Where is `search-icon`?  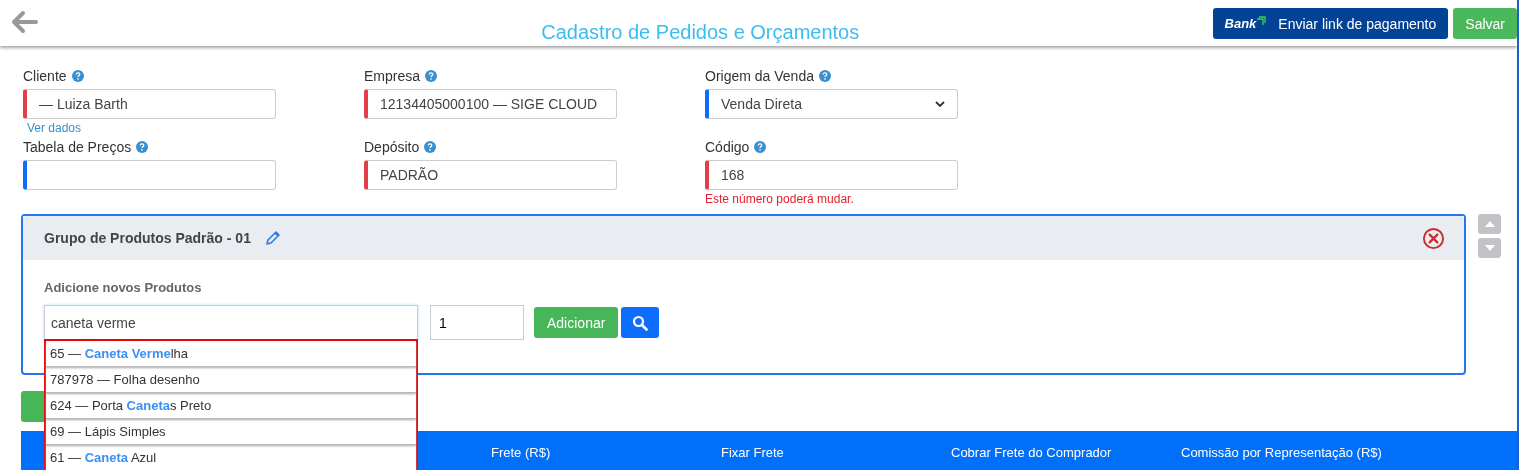 search-icon is located at coordinates (640, 322).